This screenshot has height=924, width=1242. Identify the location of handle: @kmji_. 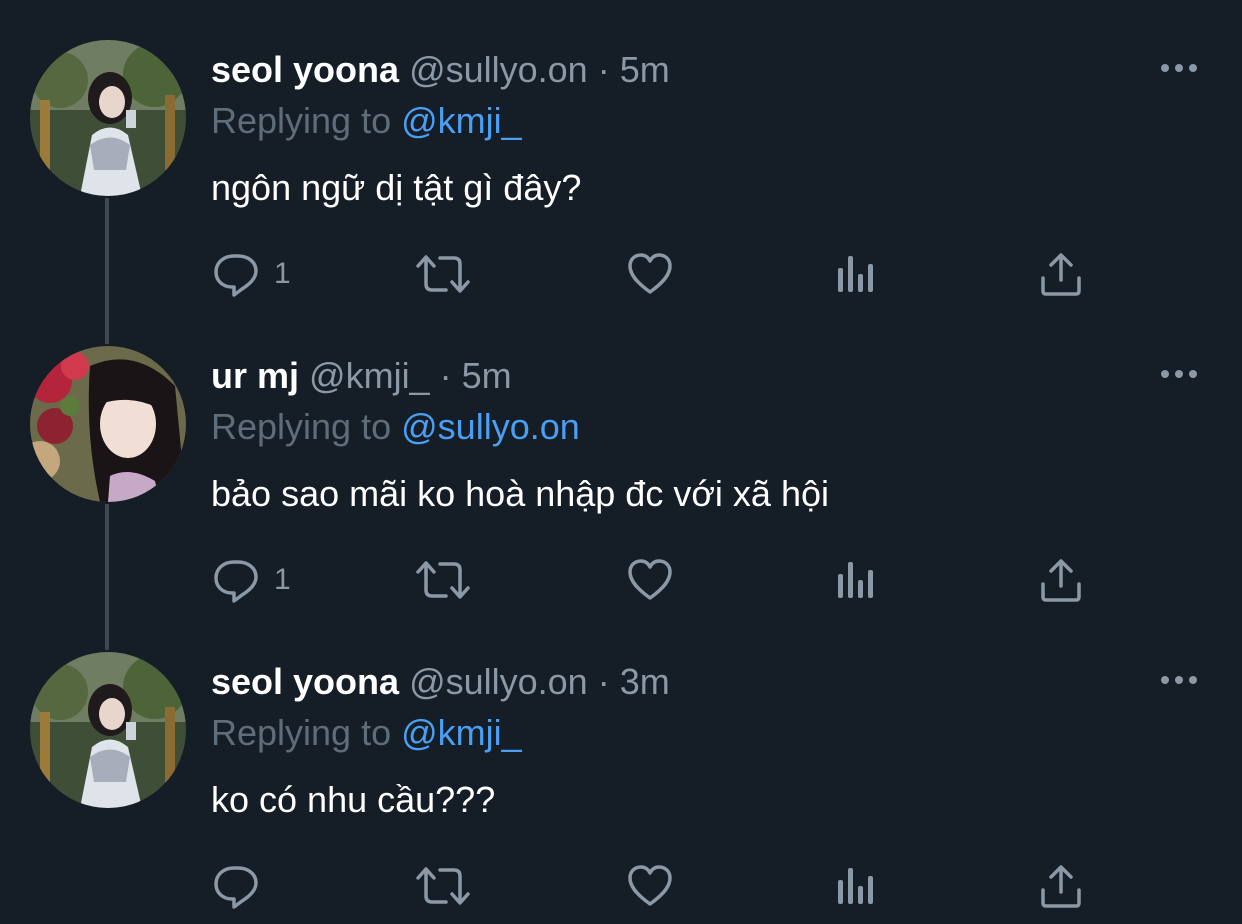
(369, 375).